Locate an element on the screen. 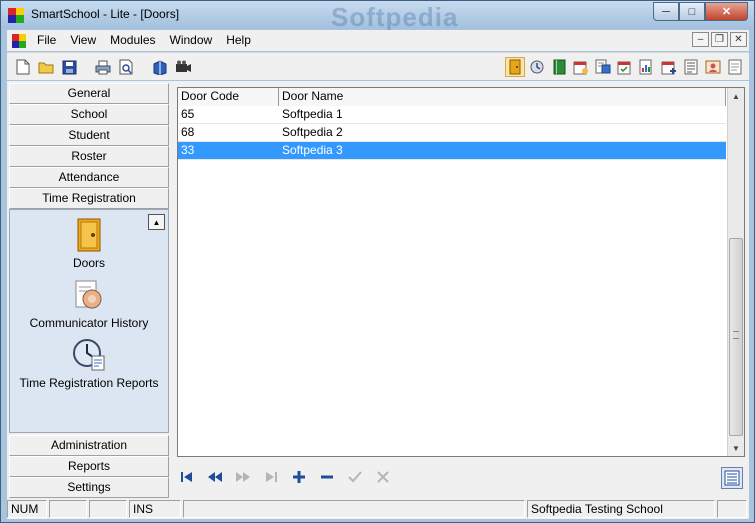 The width and height of the screenshot is (755, 523). grid-vertical-scrollbar: ▲ ▼ is located at coordinates (735, 272).